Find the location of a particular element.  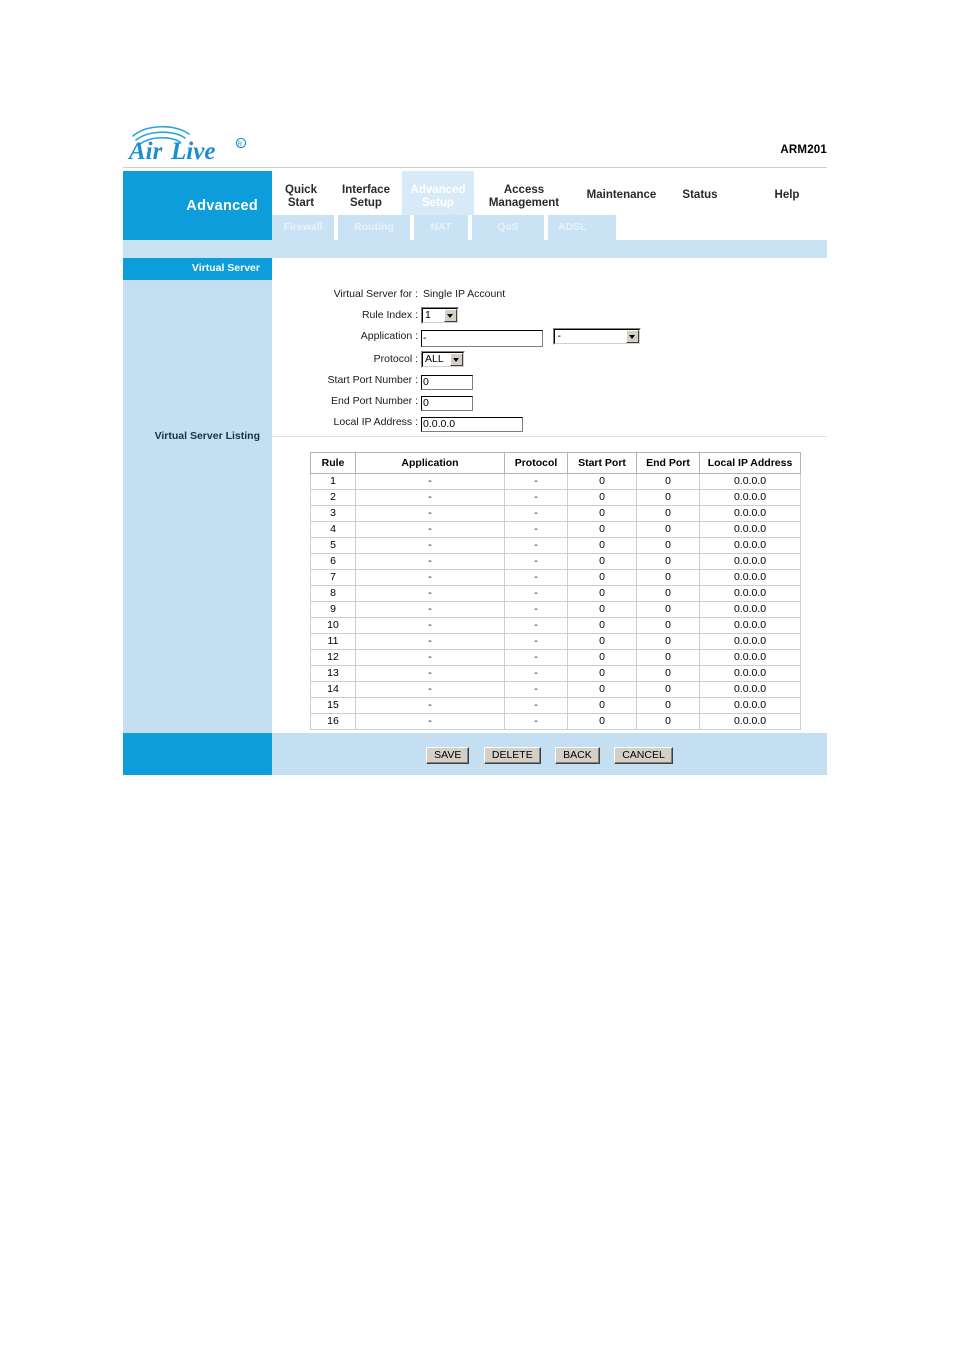

tab-help: Help is located at coordinates (787, 193).